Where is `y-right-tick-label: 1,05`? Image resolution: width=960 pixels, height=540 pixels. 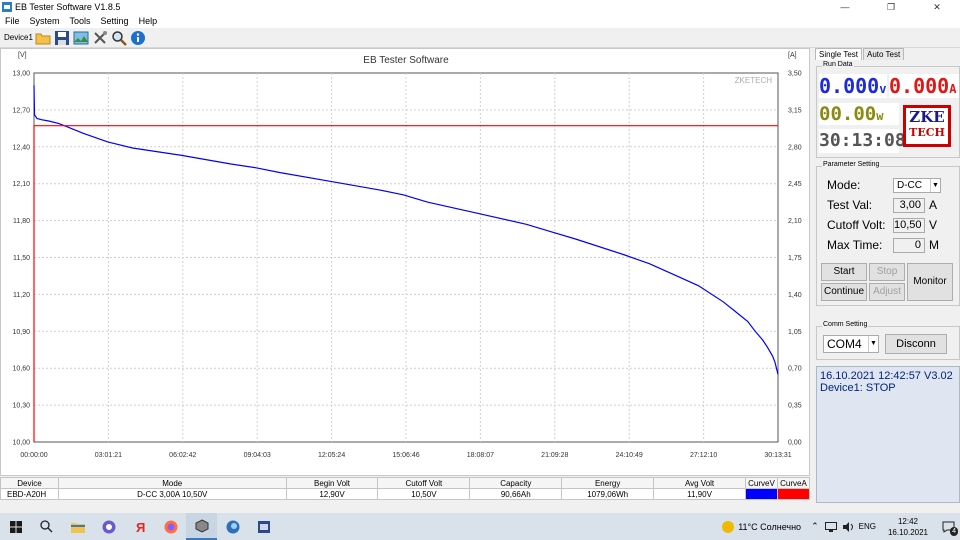 y-right-tick-label: 1,05 is located at coordinates (795, 332).